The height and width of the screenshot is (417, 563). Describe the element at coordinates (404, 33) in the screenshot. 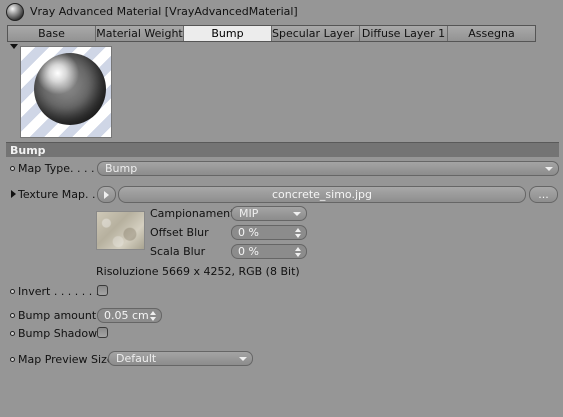

I see `tab-diffuse-layer-1: Diffuse Layer 1` at that location.